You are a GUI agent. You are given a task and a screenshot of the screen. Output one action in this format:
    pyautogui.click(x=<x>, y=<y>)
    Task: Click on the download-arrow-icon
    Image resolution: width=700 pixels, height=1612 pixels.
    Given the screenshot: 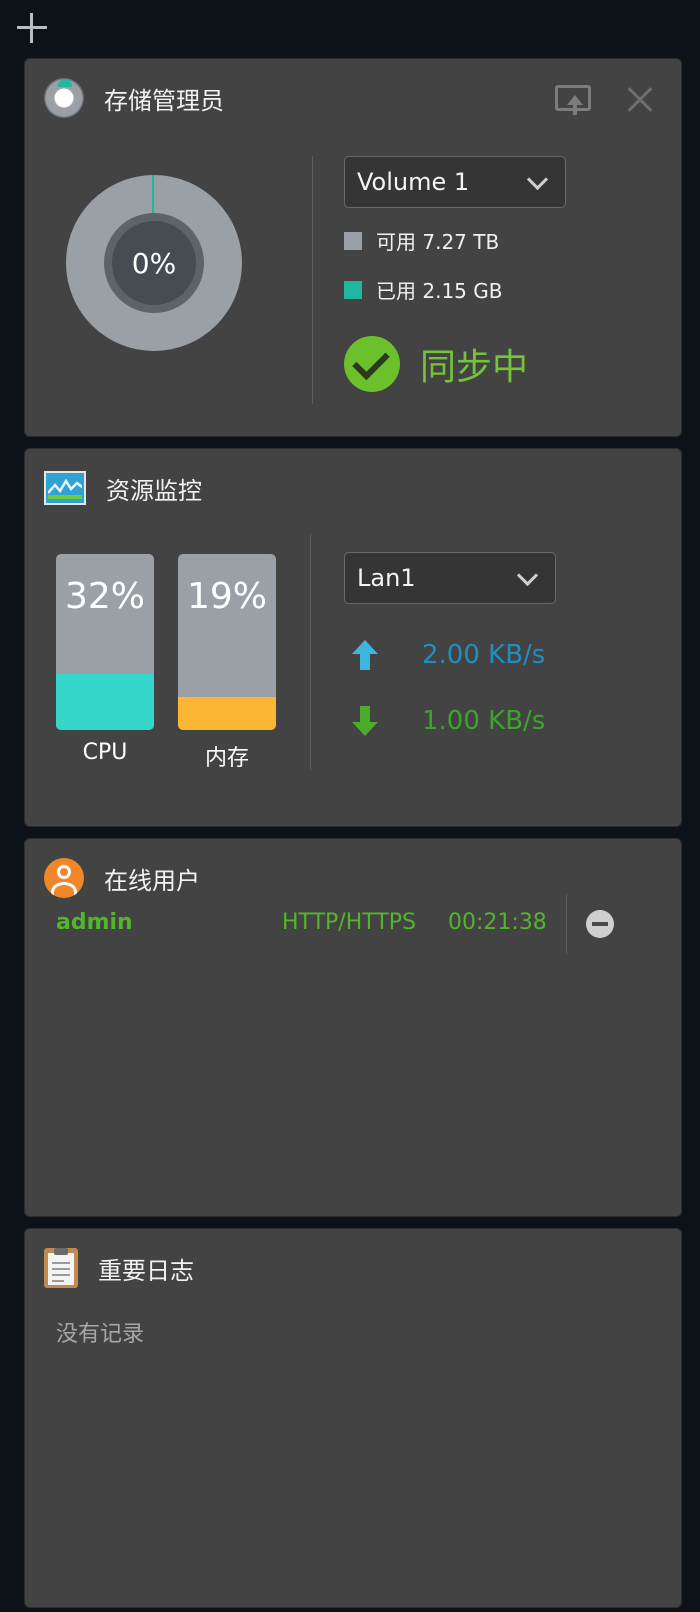 What is the action you would take?
    pyautogui.click(x=365, y=721)
    